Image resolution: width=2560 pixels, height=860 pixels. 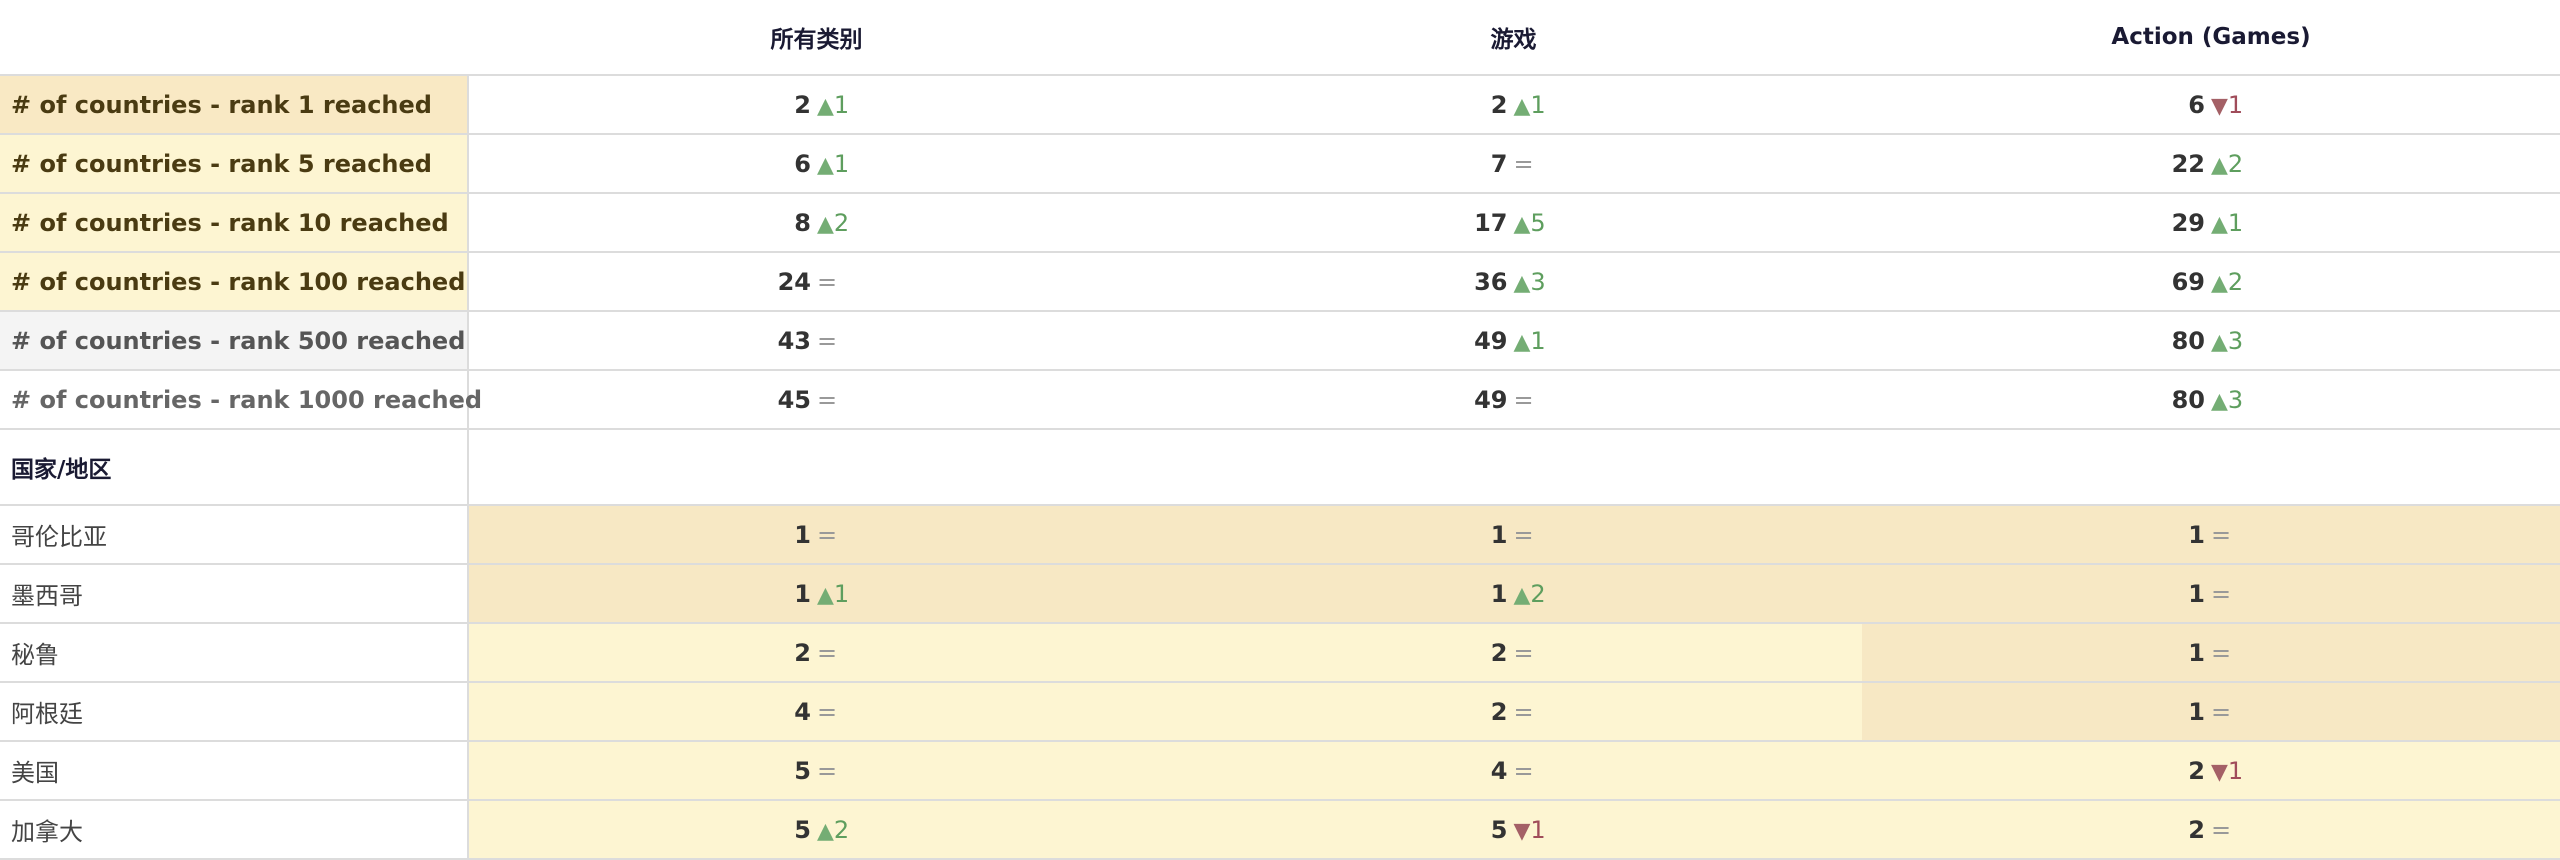 I want to click on country-row: 秘鲁 2 = 2 = 1 =, so click(x=1280, y=653).